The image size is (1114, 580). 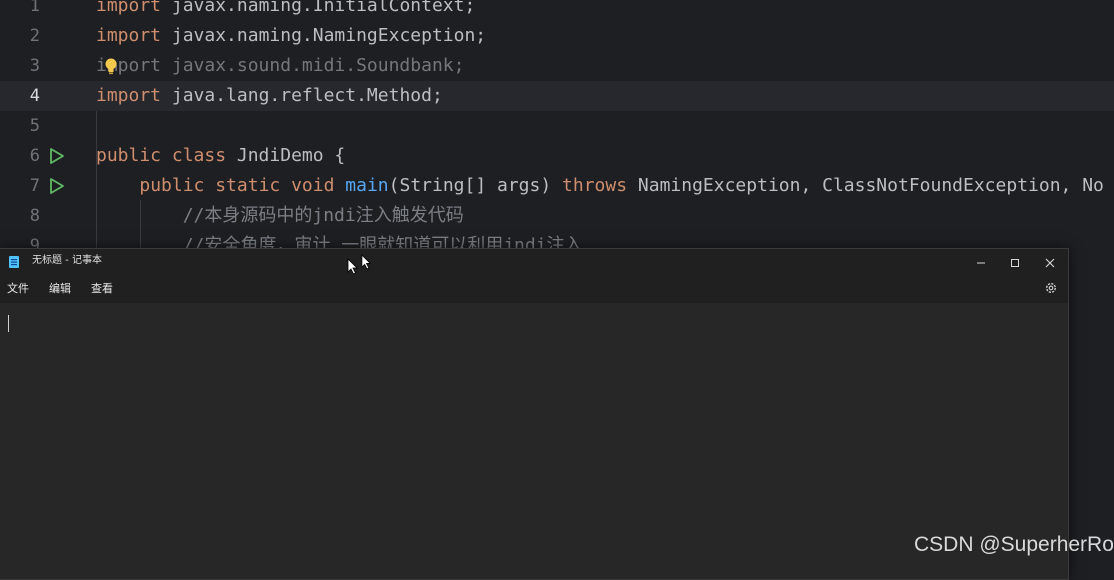 I want to click on code-token: java.lang.reflect.Method;, so click(x=302, y=95).